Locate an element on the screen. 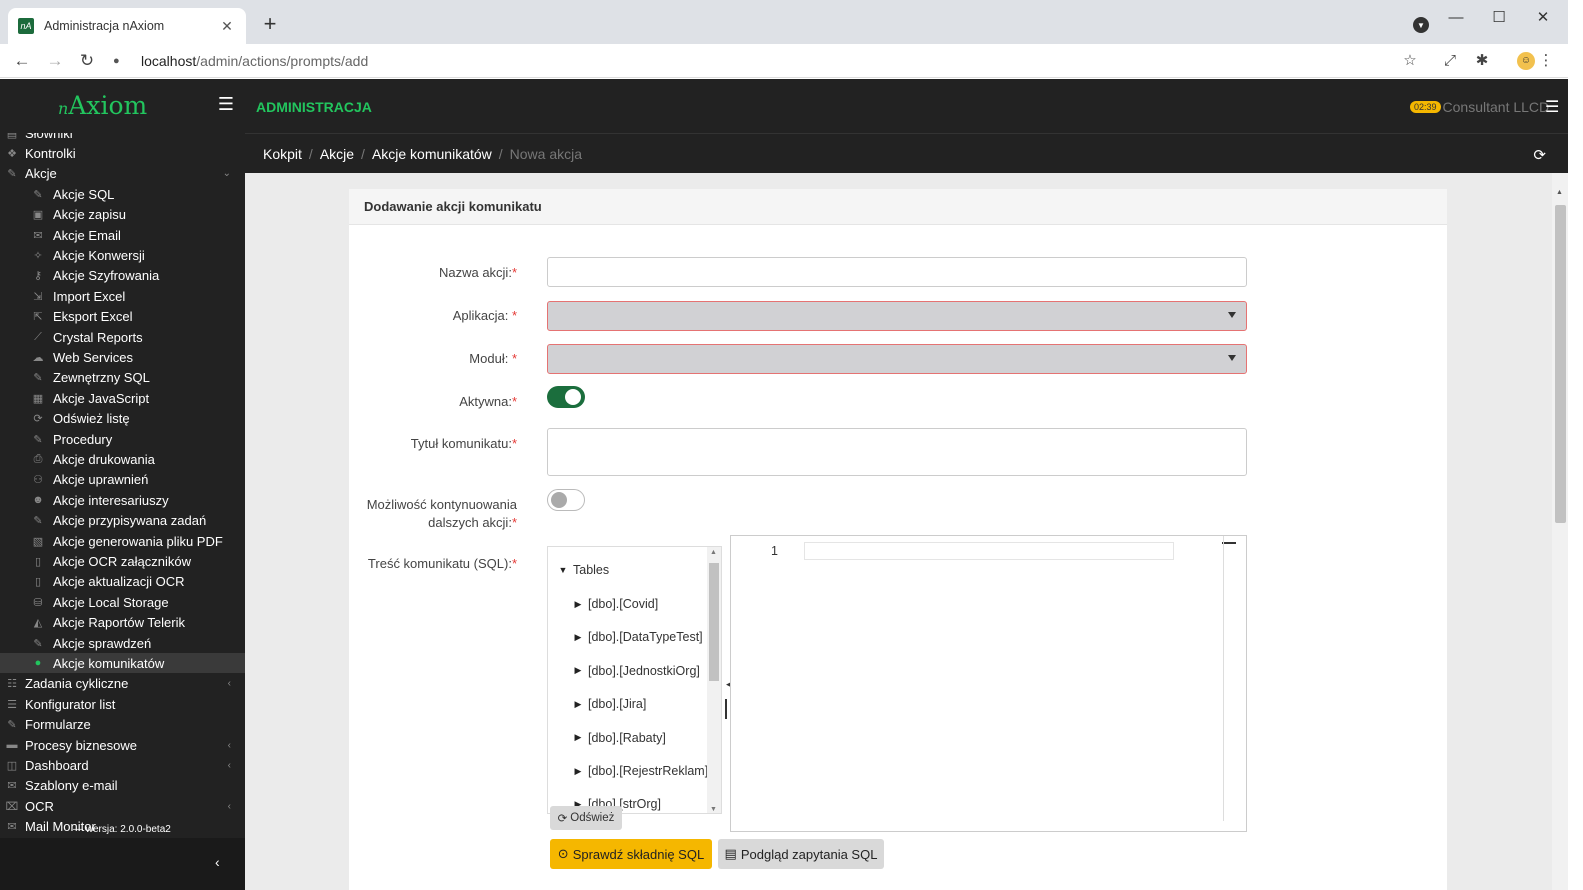 The width and height of the screenshot is (1583, 890). check-sql-button: ⊙ Sprawdź składnię SQL is located at coordinates (631, 854).